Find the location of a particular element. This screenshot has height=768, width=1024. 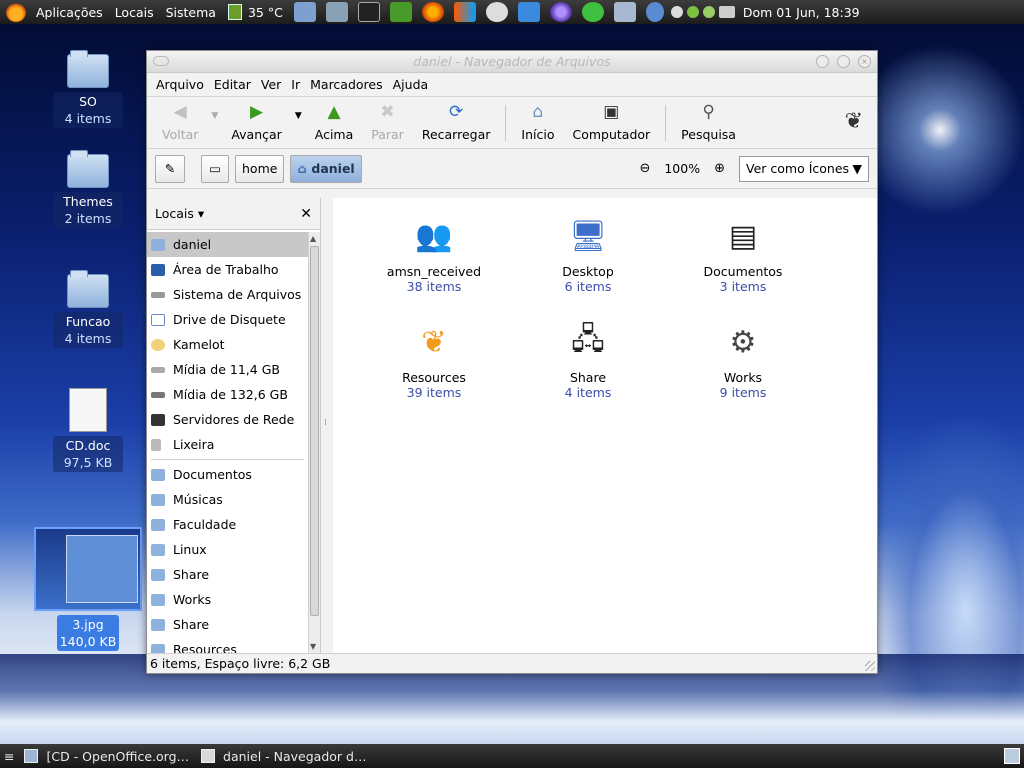

sidebar-item-area-de-trabalho: Área de Trabalho is located at coordinates (227, 269).